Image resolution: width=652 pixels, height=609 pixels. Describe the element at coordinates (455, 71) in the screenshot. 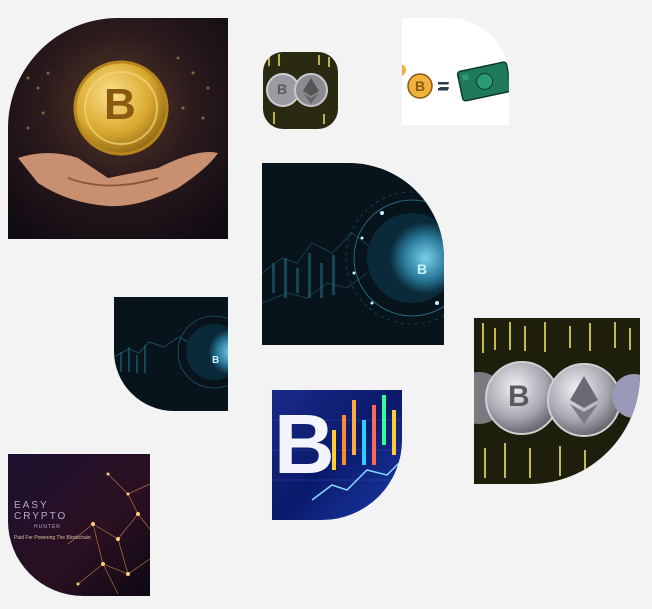

I see `bitcoin-equals-cash-image: B =` at that location.